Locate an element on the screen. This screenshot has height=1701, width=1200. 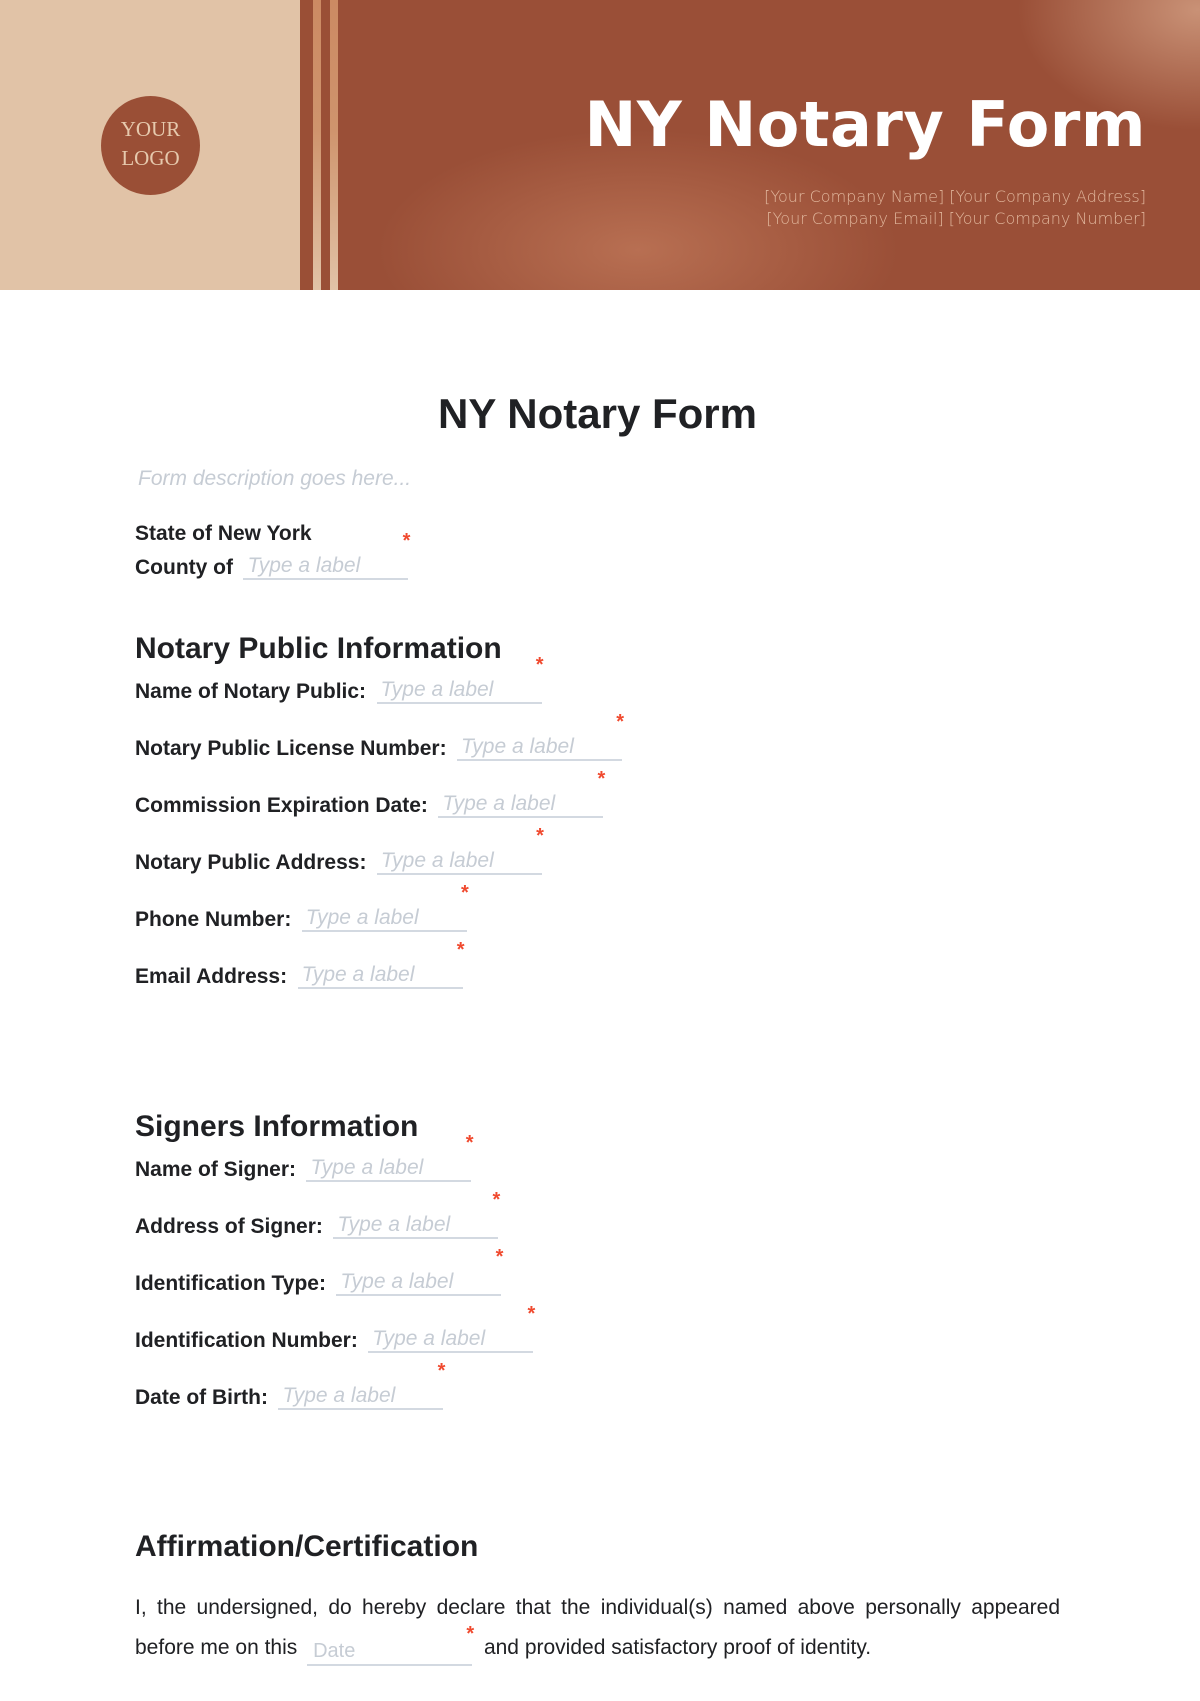
phone-number-field: Phone Number: Type a label * is located at coordinates (302, 909).